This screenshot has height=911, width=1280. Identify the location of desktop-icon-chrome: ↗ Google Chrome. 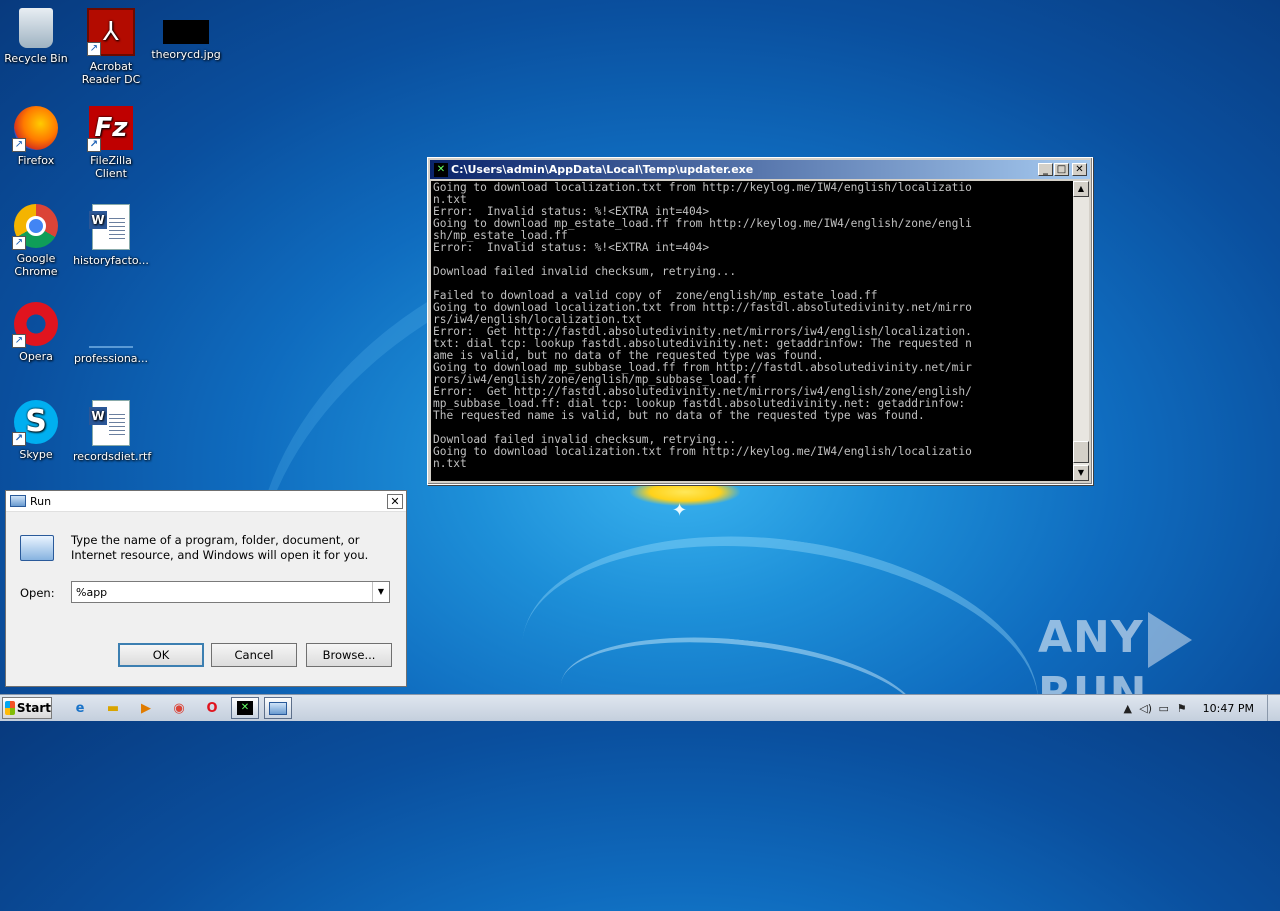
(37, 241).